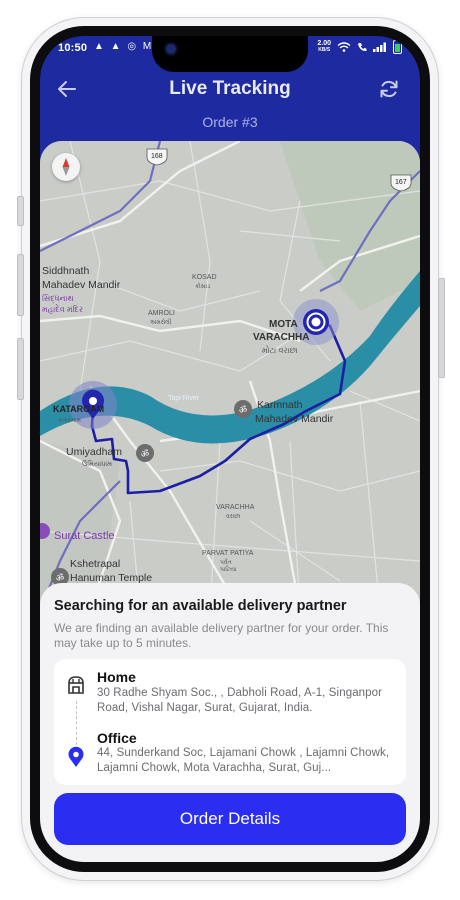  Describe the element at coordinates (84, 536) in the screenshot. I see `map-label-surat-castle: Surat Castle` at that location.